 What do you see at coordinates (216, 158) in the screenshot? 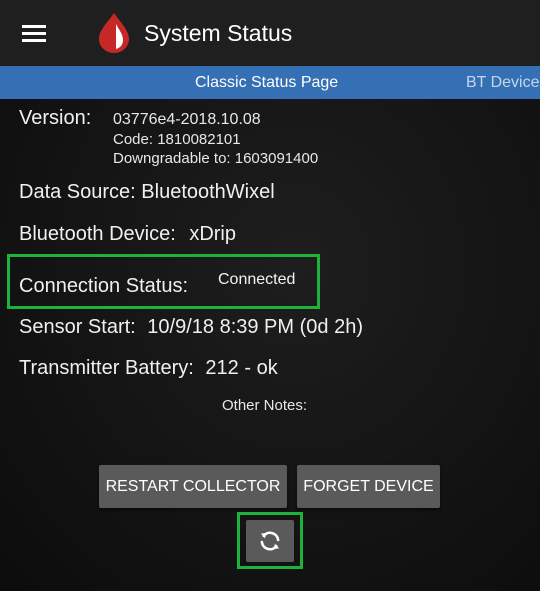
I see `downgradable-value: Downgradable to: 1603091400` at bounding box center [216, 158].